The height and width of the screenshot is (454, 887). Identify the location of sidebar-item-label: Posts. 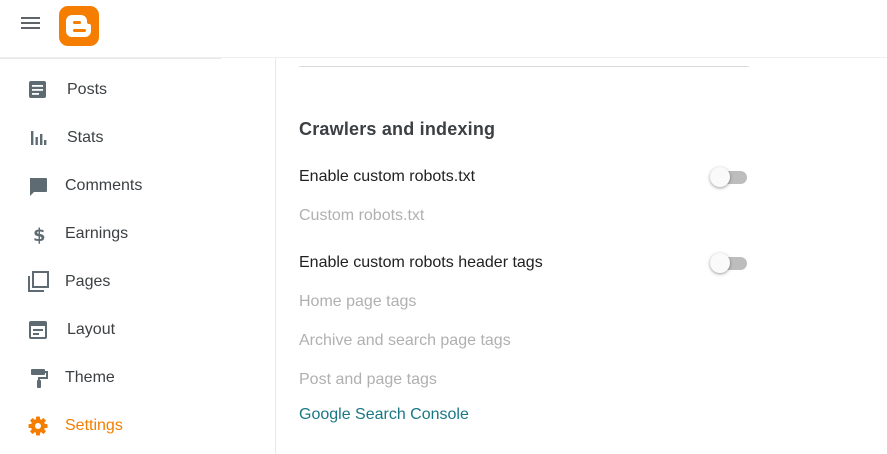
(87, 89).